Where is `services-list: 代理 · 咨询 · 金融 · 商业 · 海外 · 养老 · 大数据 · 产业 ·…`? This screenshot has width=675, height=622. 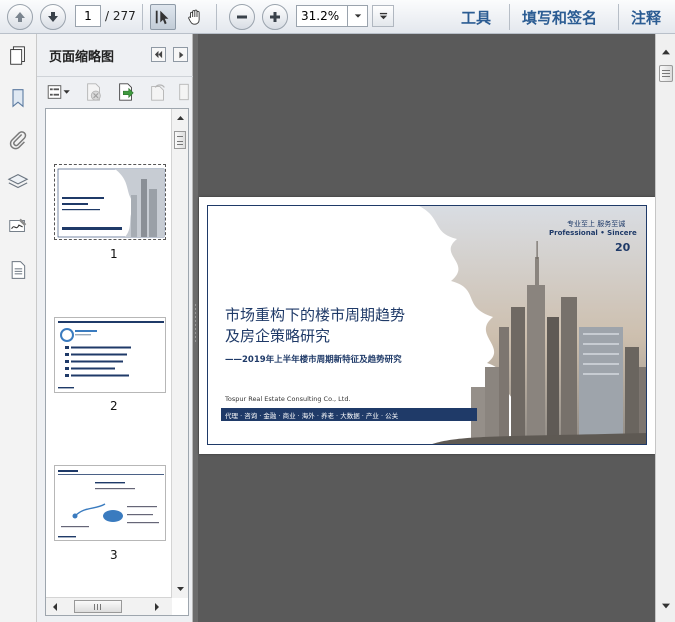
services-list: 代理 · 咨询 · 金融 · 商业 · 海外 · 养老 · 大数据 · 产业 ·… is located at coordinates (312, 416).